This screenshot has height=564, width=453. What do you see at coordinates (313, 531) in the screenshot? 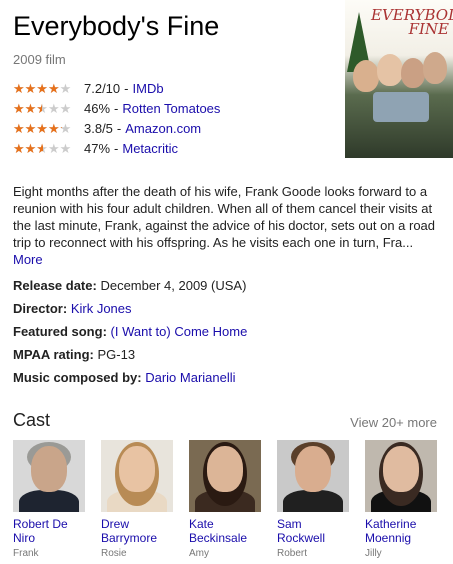
I see `cast-name-link: Sam Rockwell` at bounding box center [313, 531].